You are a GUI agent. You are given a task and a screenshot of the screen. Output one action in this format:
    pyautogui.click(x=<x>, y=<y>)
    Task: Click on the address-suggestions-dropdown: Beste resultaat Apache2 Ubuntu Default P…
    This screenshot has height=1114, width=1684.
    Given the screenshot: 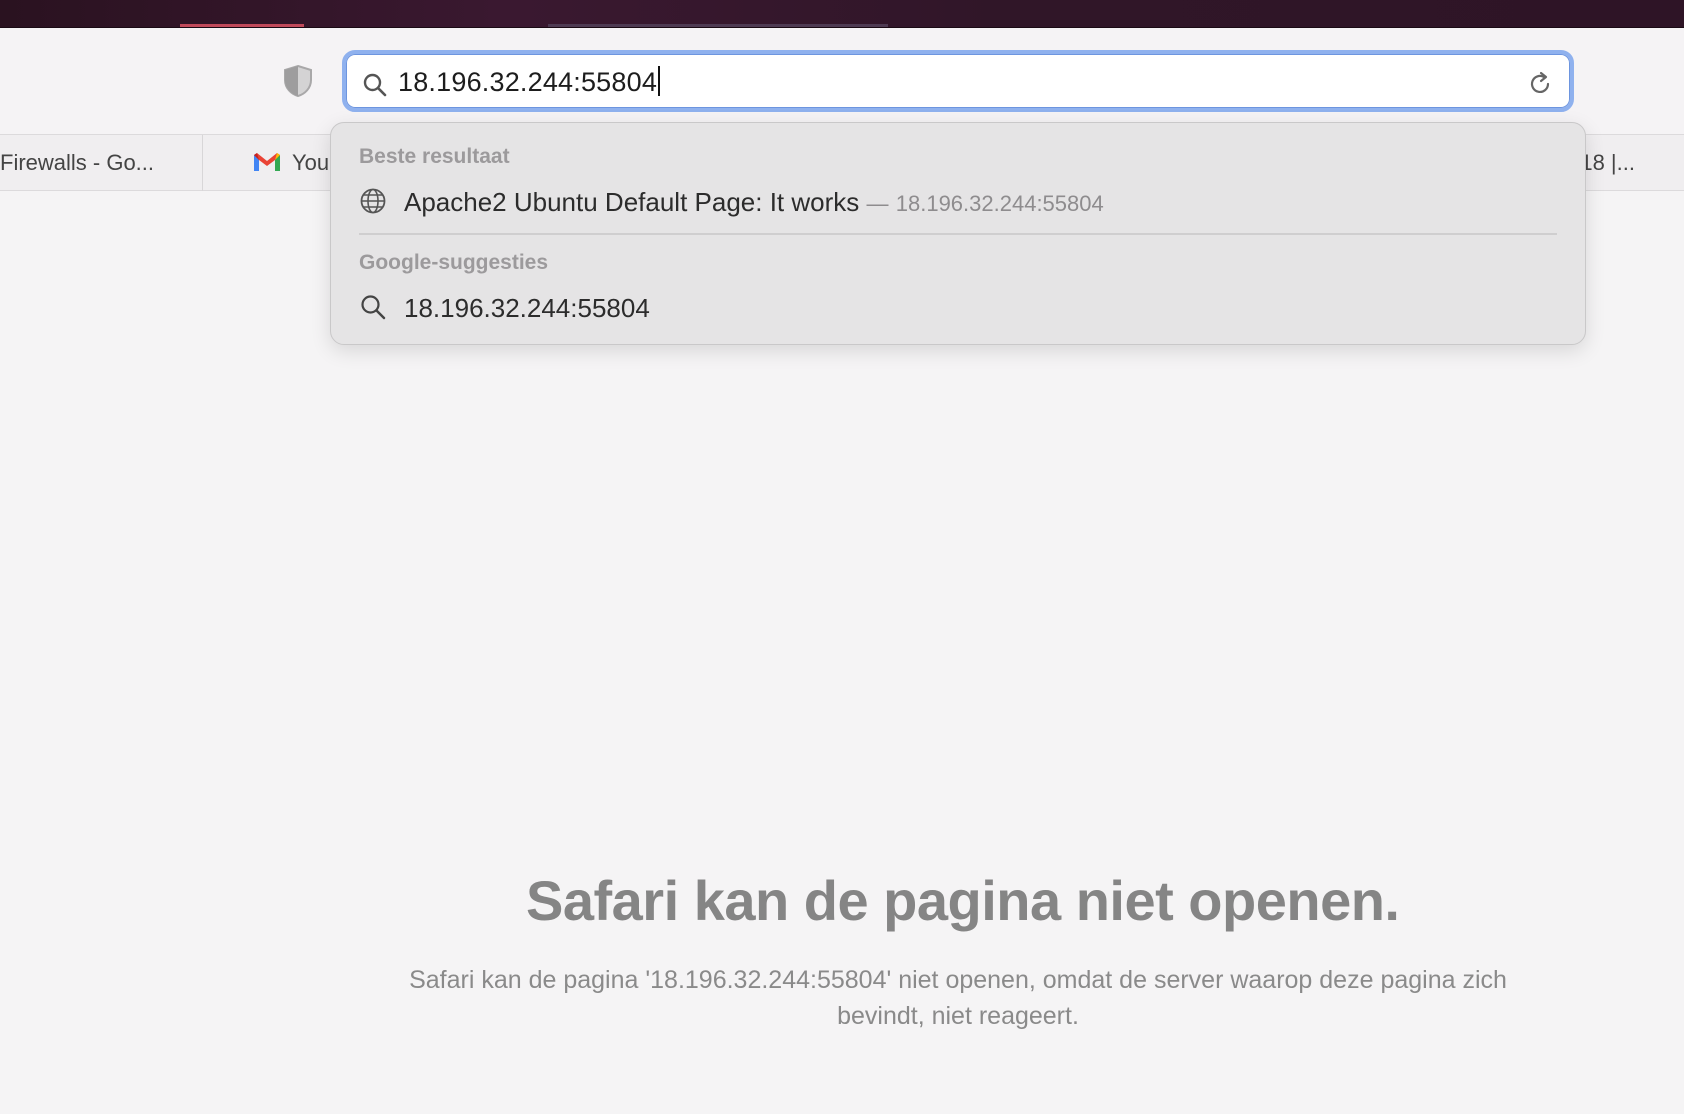 What is the action you would take?
    pyautogui.click(x=958, y=233)
    